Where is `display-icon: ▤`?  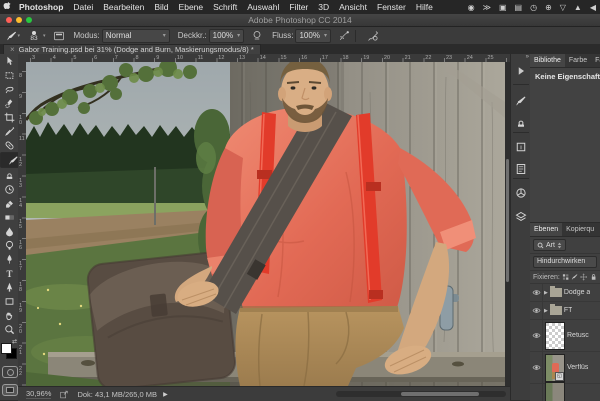 display-icon: ▤ is located at coordinates (519, 7).